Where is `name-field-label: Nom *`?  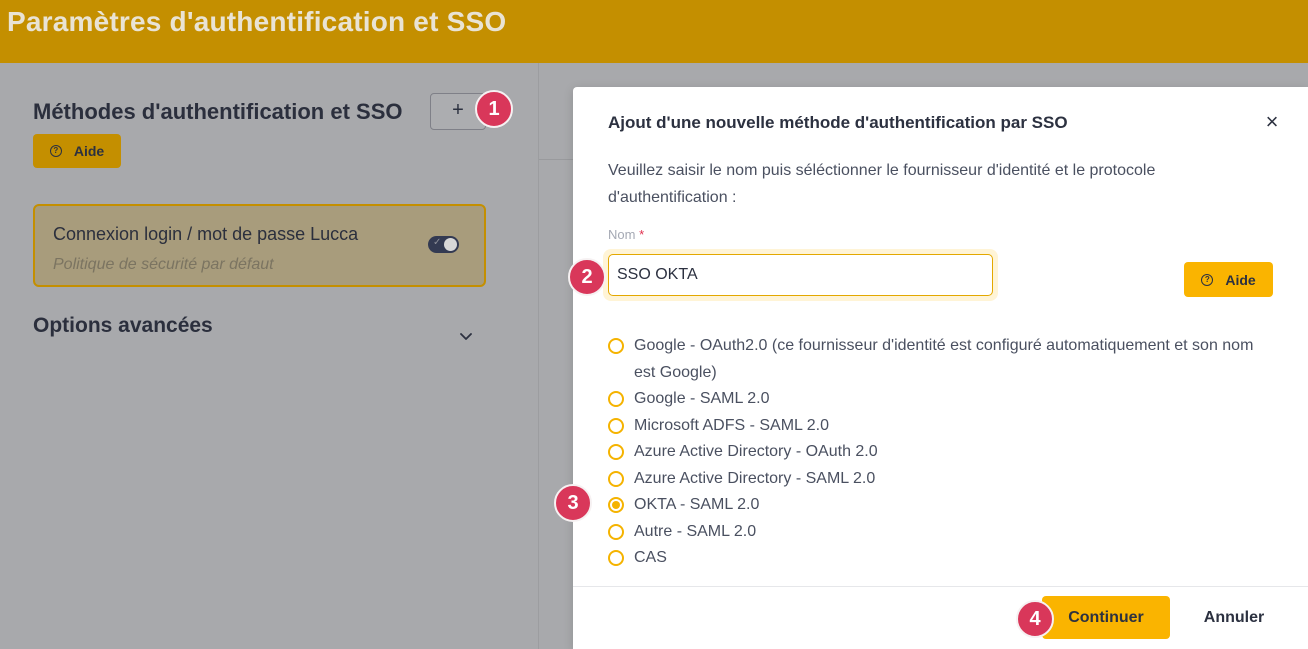
name-field-label: Nom * is located at coordinates (626, 234).